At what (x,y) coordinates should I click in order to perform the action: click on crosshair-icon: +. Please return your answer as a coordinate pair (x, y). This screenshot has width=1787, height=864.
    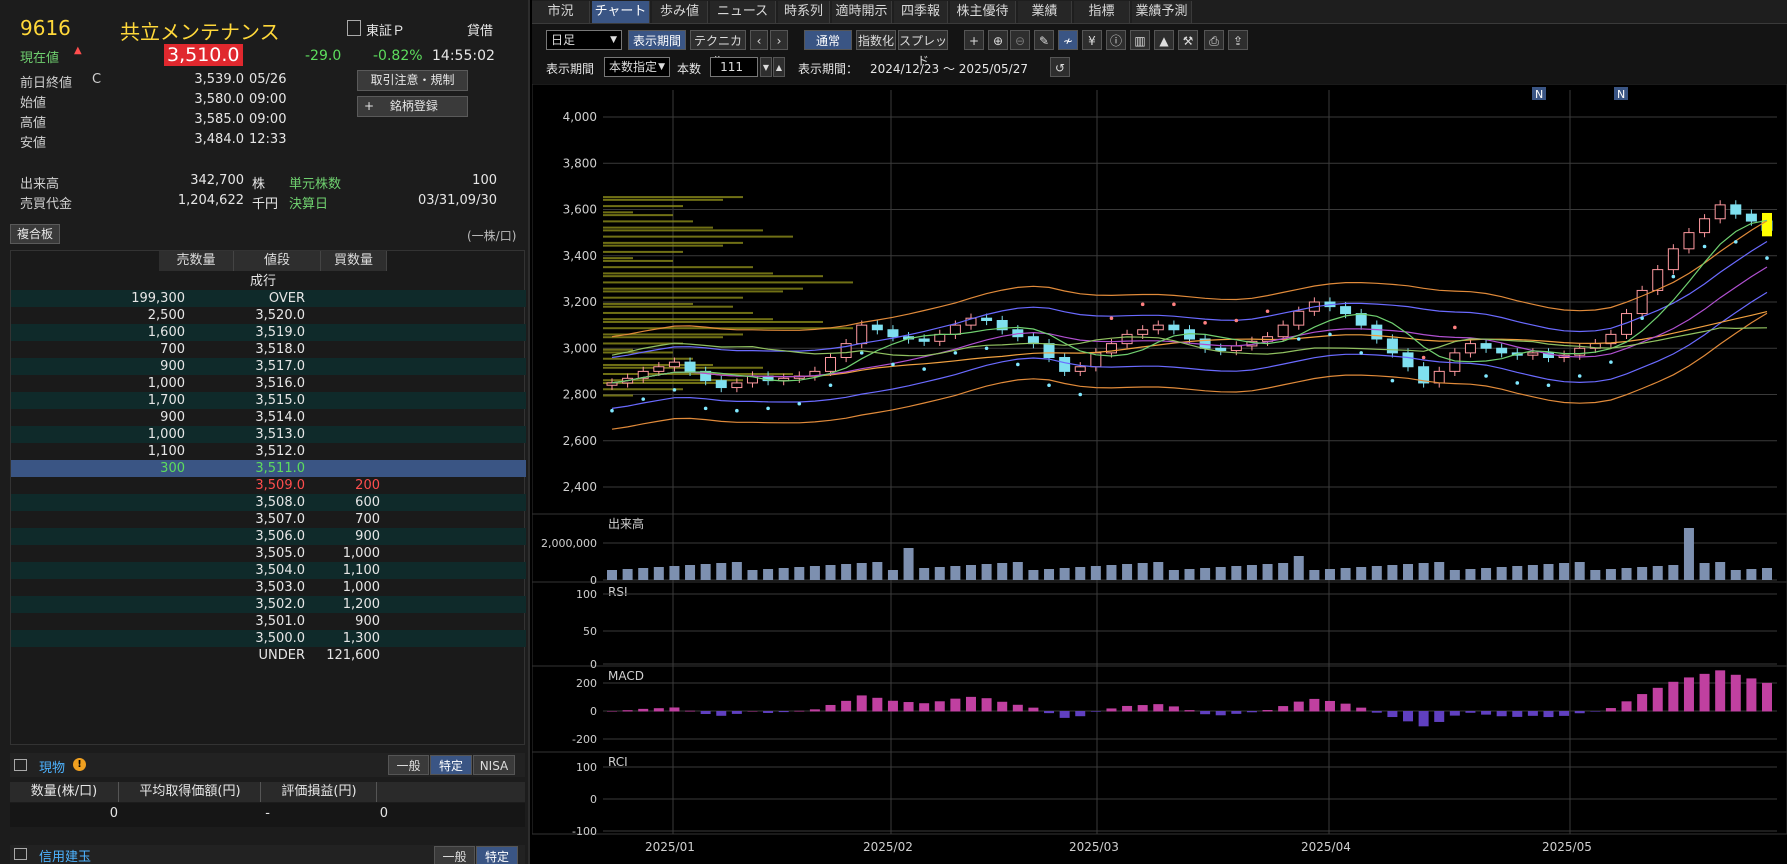
    Looking at the image, I should click on (974, 40).